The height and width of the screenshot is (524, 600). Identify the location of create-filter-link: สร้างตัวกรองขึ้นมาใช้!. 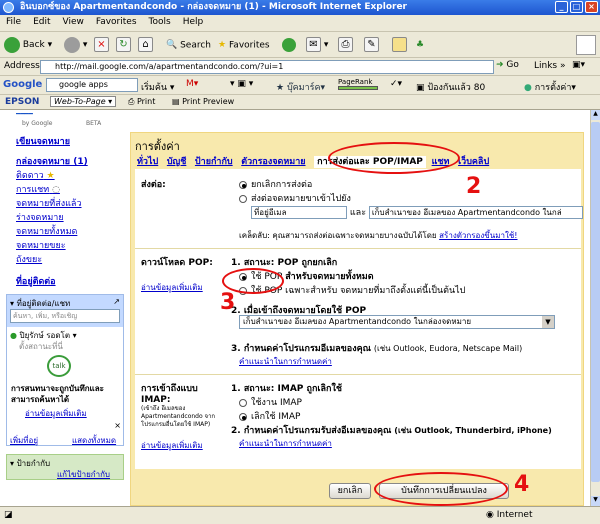
(478, 235).